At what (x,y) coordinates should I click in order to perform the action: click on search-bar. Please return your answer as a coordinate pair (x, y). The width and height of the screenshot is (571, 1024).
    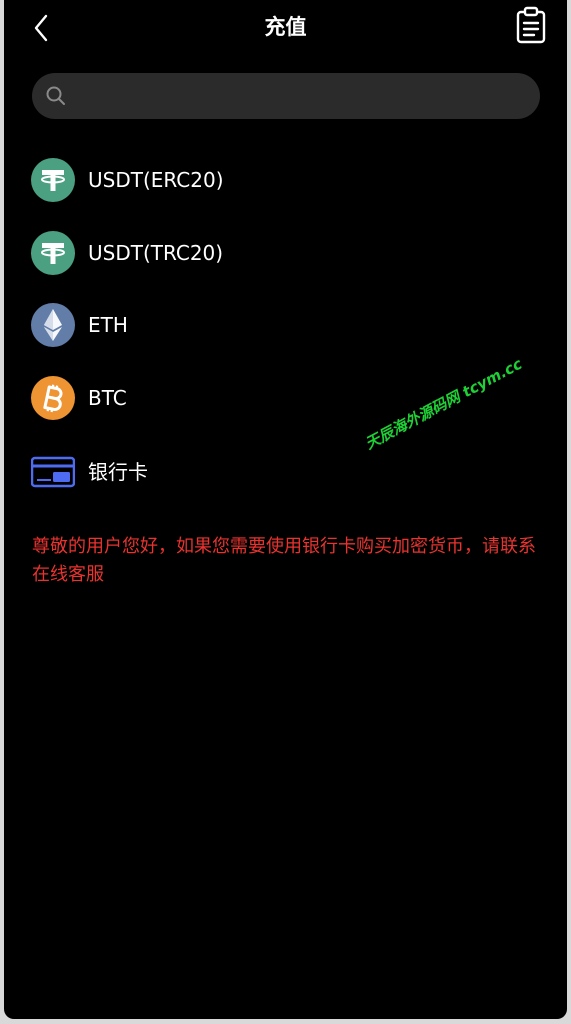
    Looking at the image, I should click on (286, 96).